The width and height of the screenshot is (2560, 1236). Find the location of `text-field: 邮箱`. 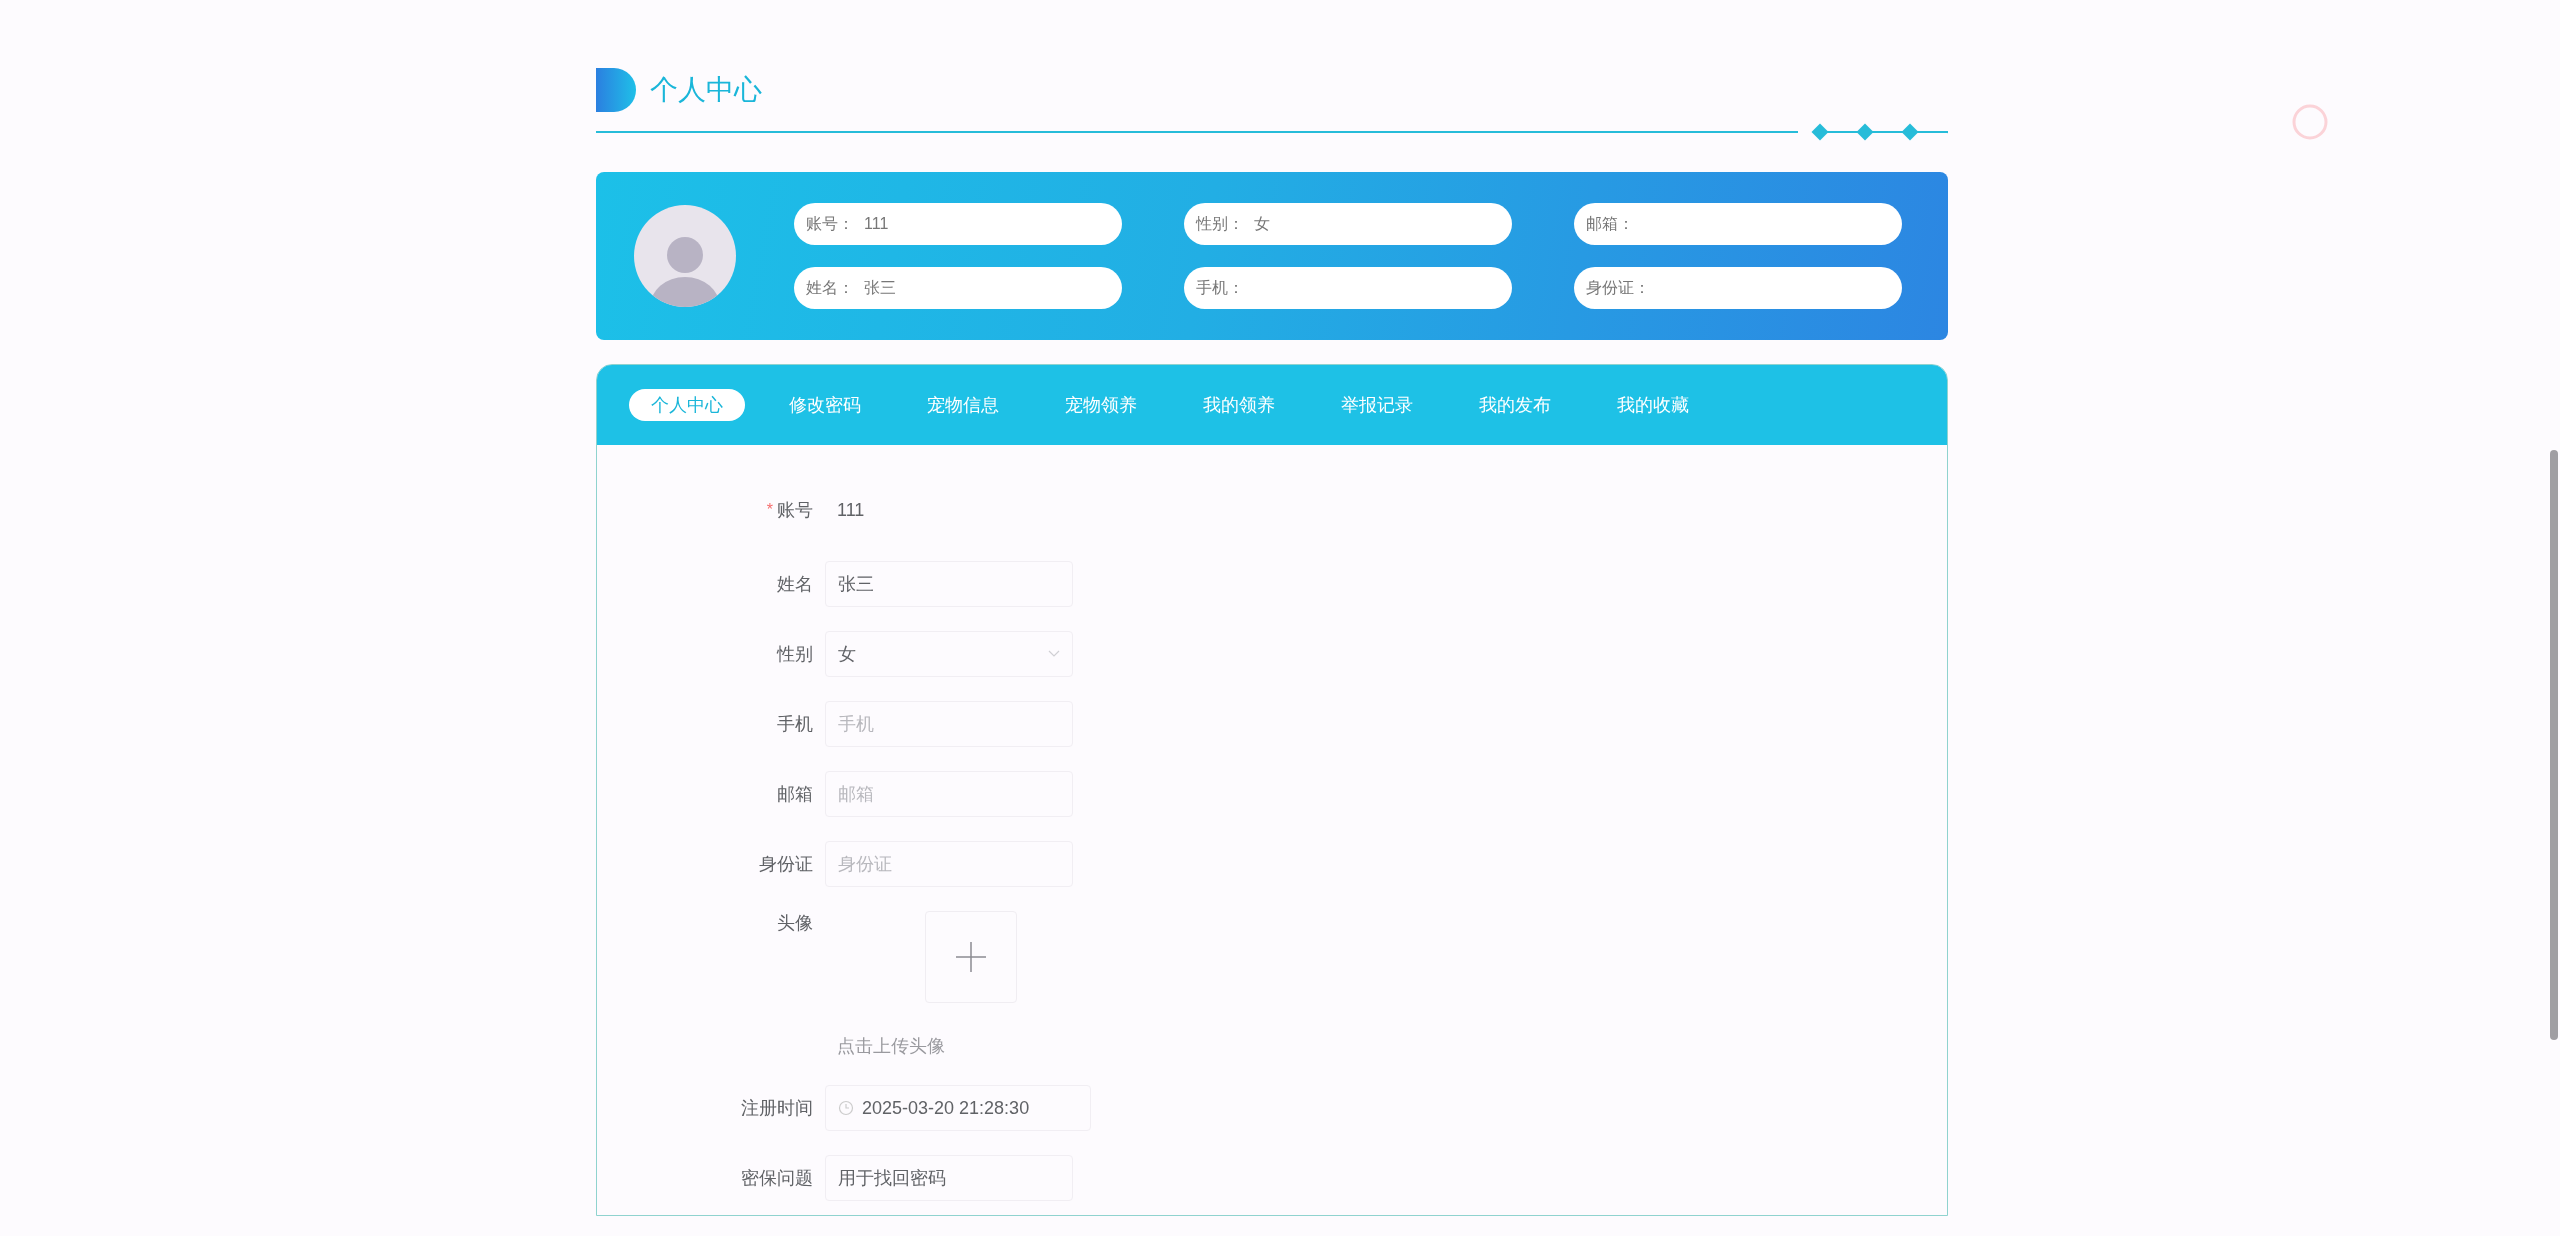

text-field: 邮箱 is located at coordinates (949, 794).